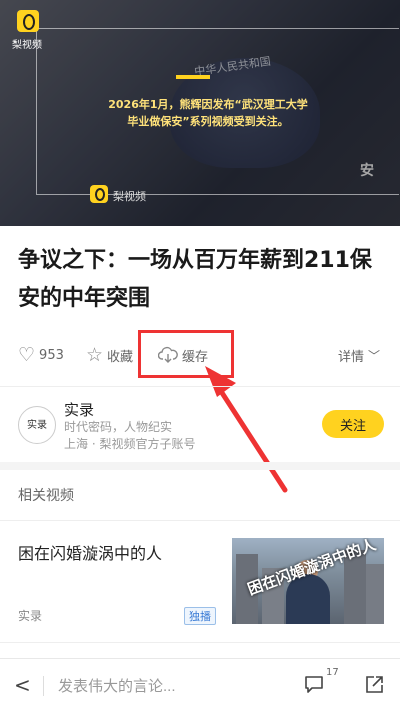 The height and width of the screenshot is (712, 400). I want to click on bottom-bar: < 17, so click(200, 685).